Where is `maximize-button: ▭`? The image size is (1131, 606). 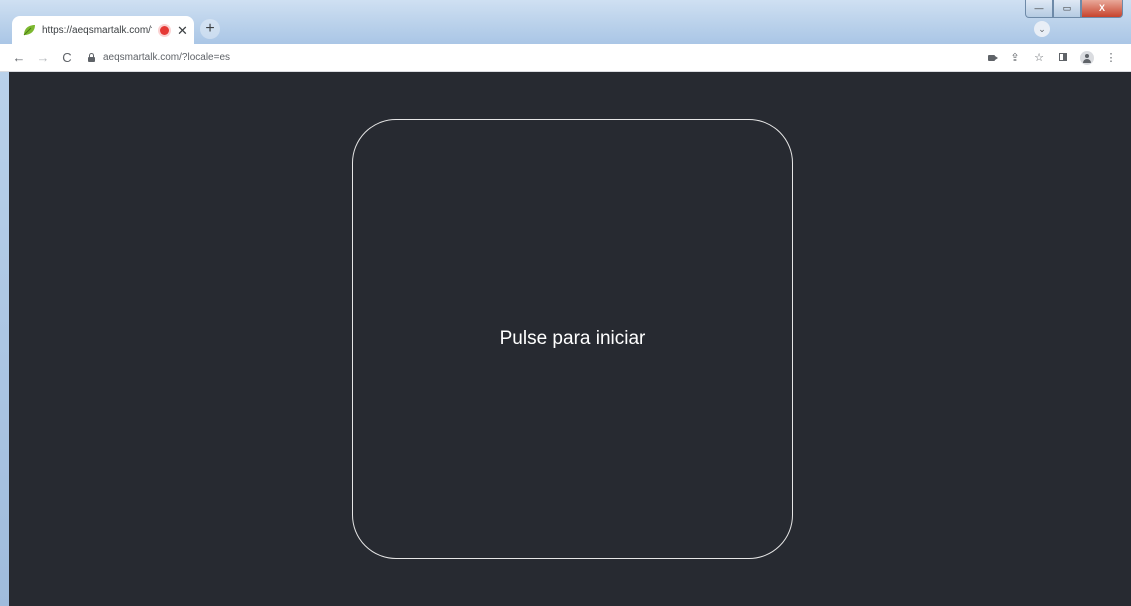 maximize-button: ▭ is located at coordinates (1067, 9).